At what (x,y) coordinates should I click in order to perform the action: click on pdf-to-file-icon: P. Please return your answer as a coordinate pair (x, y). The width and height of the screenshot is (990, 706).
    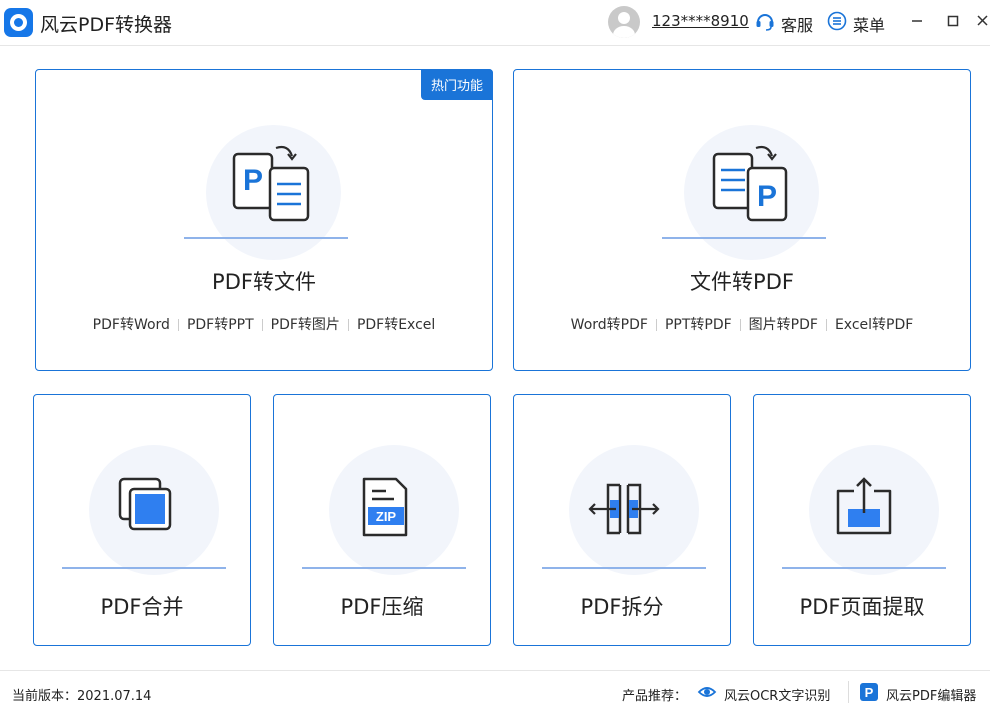
    Looking at the image, I should click on (271, 183).